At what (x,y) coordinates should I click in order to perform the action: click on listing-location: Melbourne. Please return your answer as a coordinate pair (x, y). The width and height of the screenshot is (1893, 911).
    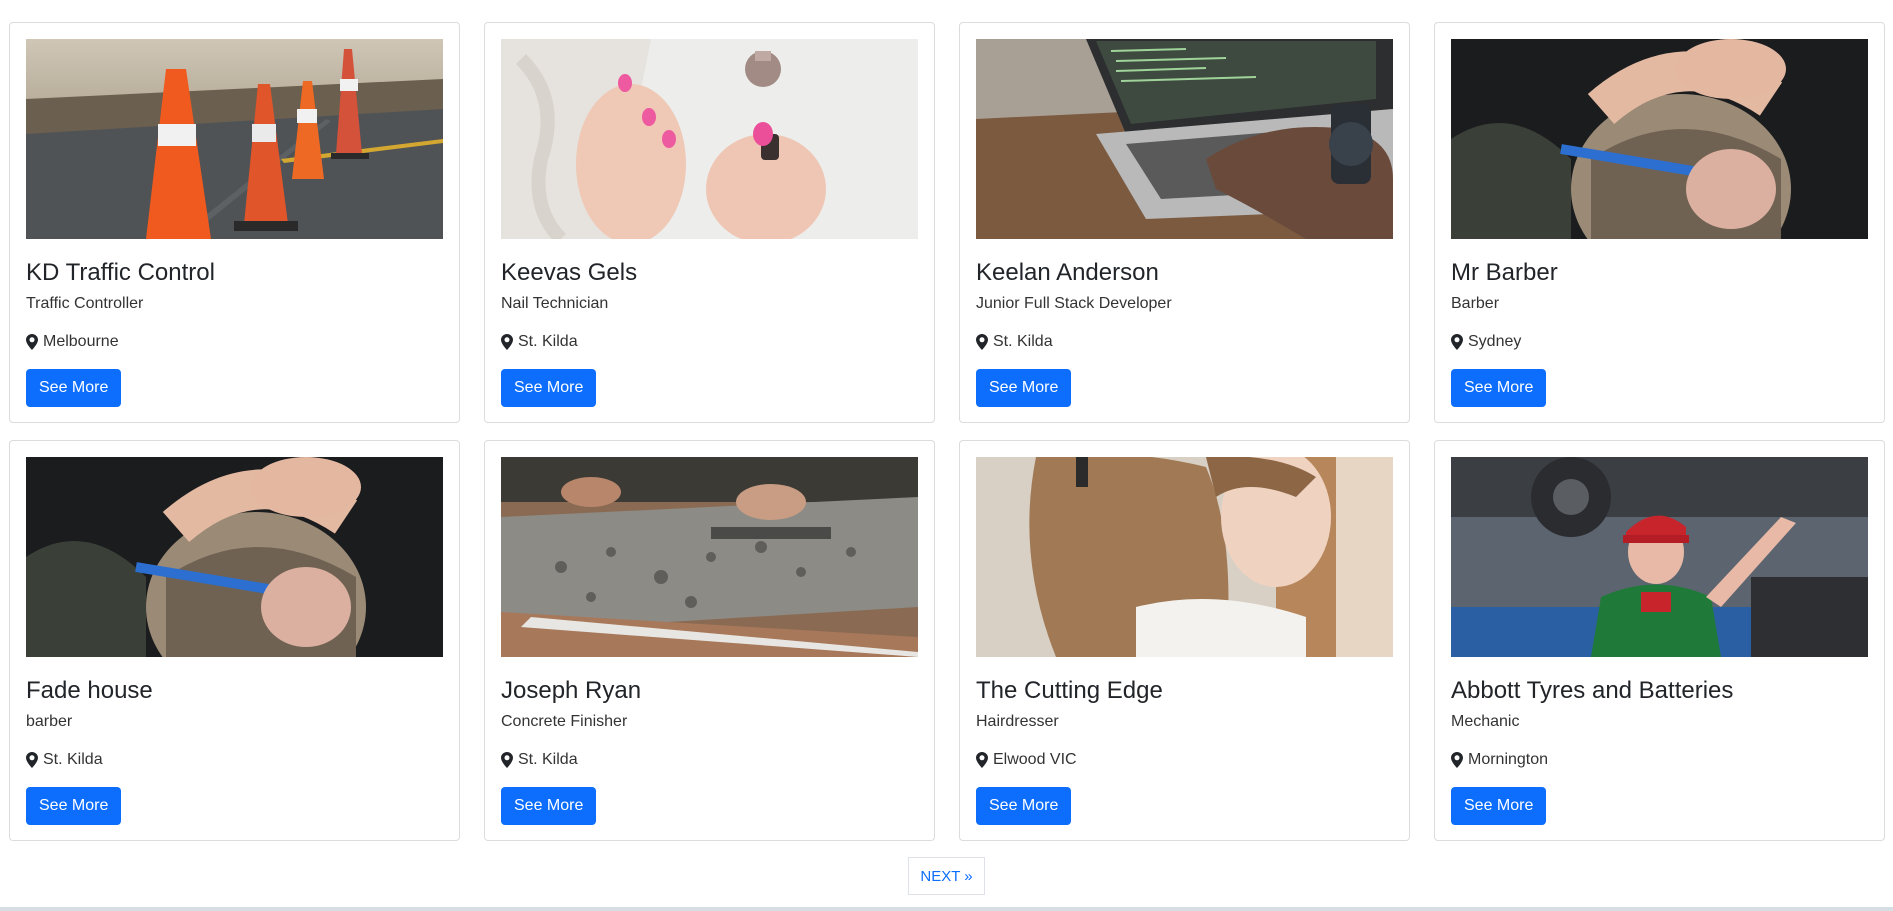
    Looking at the image, I should click on (234, 342).